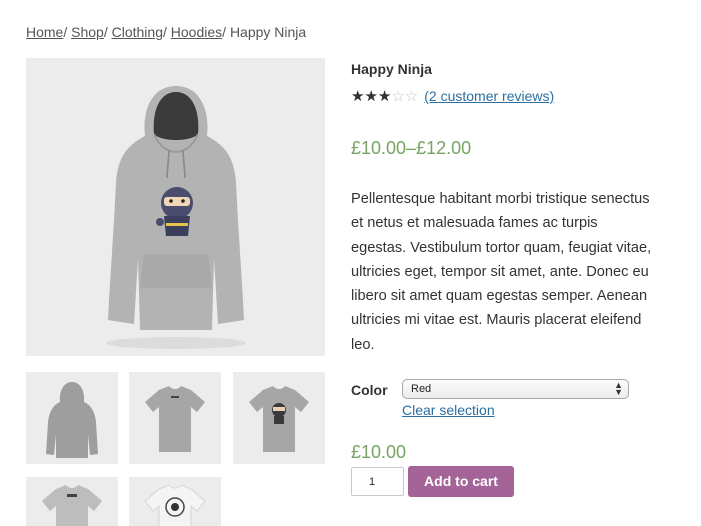  I want to click on thumbnail-tshirt-back, so click(175, 418).